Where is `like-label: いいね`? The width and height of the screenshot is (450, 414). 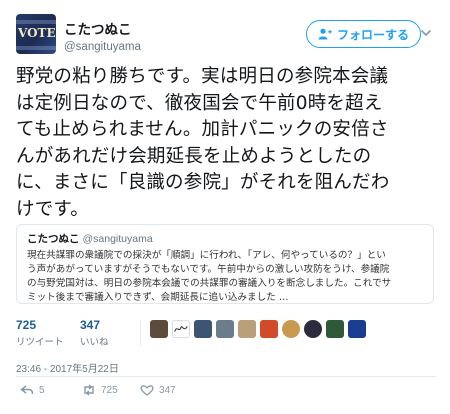
like-label: いいね is located at coordinates (94, 342).